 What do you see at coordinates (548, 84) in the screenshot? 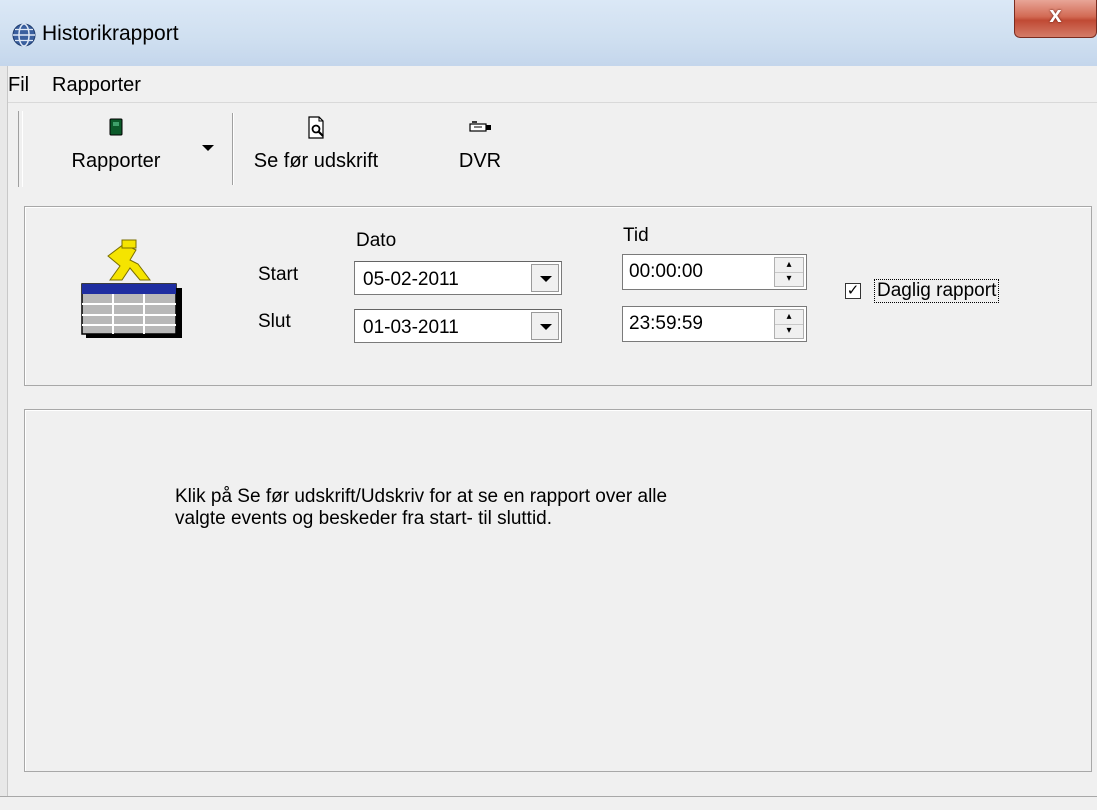
I see `menu-bar: Fil Rapporter` at bounding box center [548, 84].